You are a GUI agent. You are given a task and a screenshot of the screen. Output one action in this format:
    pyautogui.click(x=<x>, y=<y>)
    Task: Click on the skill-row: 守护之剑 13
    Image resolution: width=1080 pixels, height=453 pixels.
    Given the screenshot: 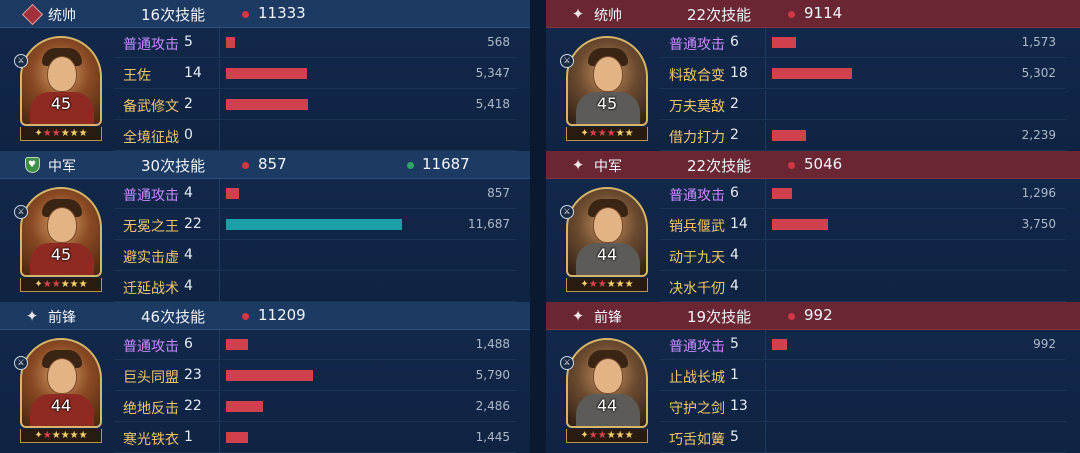 What is the action you would take?
    pyautogui.click(x=863, y=407)
    